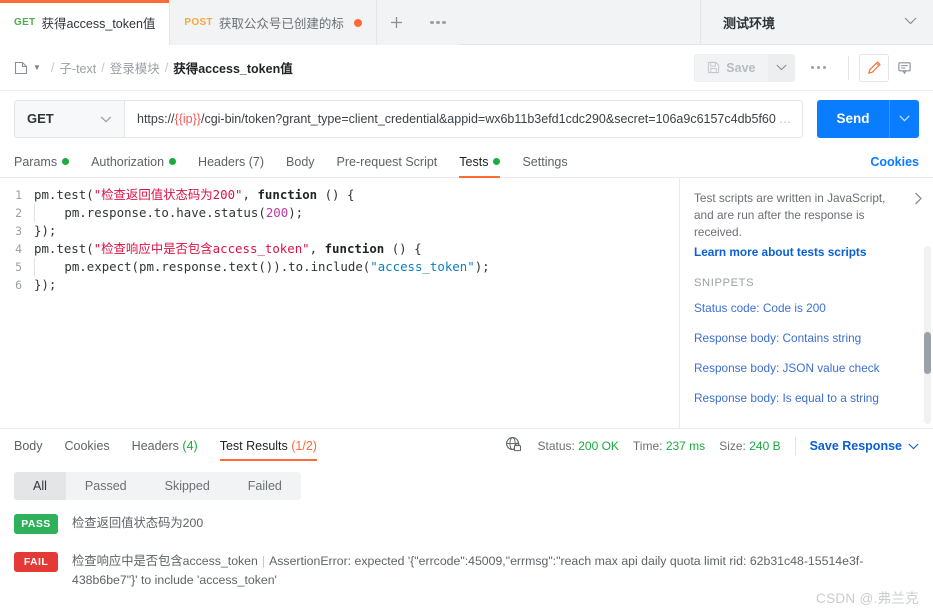  I want to click on code-line: 1 pm.test("检查返回值状态码为200", function () {, so click(339, 195).